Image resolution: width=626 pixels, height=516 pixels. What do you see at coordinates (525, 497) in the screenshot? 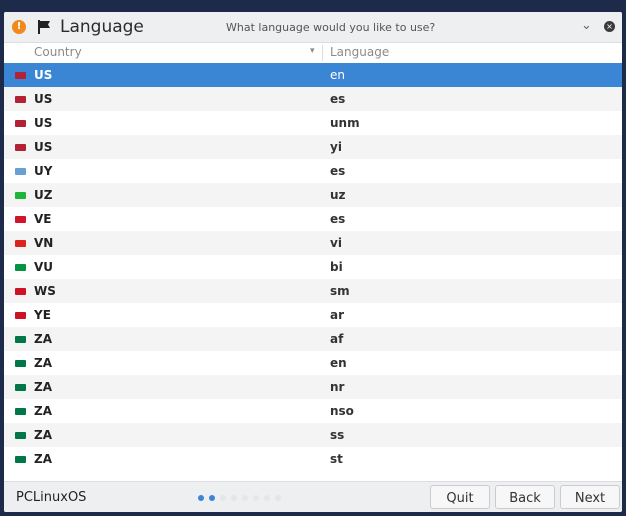
I see `back-button: Back` at bounding box center [525, 497].